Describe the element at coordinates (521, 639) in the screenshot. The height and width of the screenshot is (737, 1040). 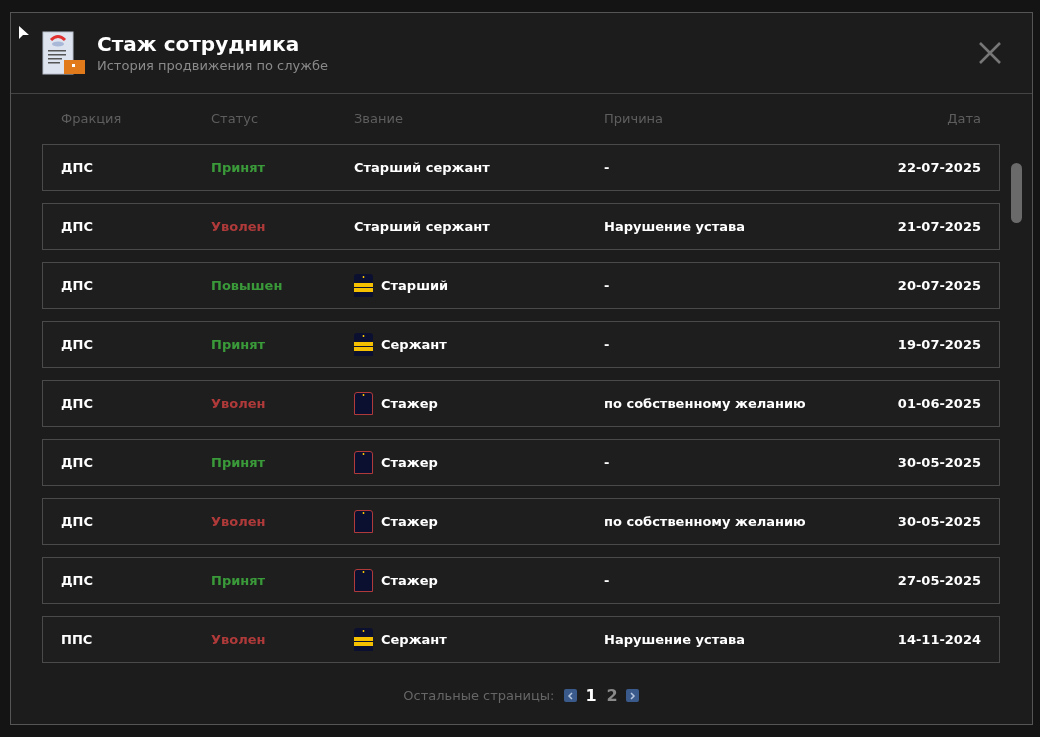
I see `table-row: ППС Уволен Сержант Нарушение устава 14-11-2024` at that location.